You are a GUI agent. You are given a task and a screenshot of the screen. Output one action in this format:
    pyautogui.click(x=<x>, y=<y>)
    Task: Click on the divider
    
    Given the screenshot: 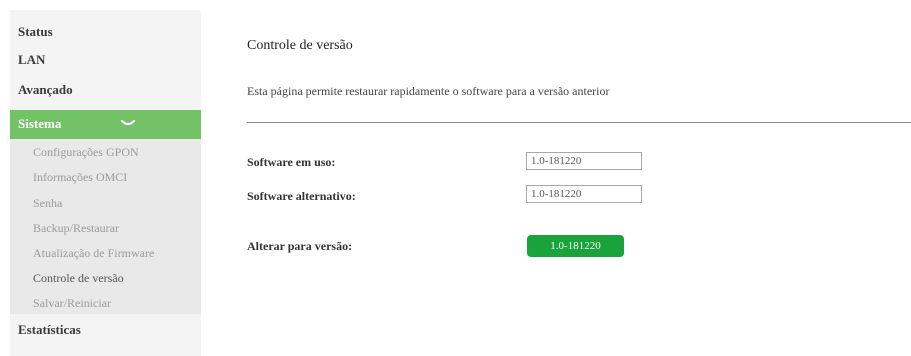 What is the action you would take?
    pyautogui.click(x=579, y=122)
    